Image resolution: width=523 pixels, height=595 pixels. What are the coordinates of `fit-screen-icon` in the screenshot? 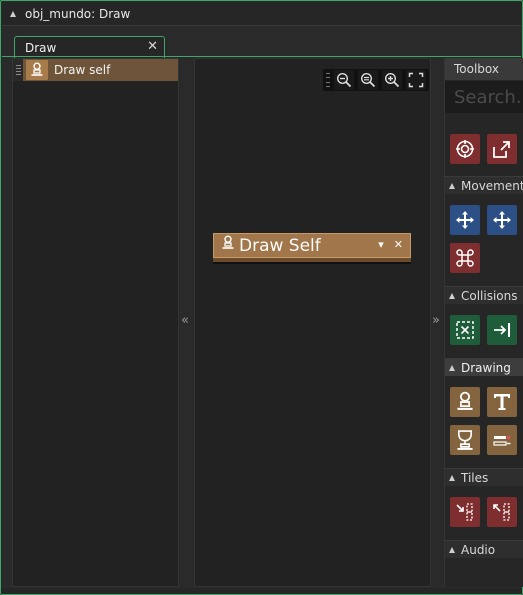 It's located at (416, 80).